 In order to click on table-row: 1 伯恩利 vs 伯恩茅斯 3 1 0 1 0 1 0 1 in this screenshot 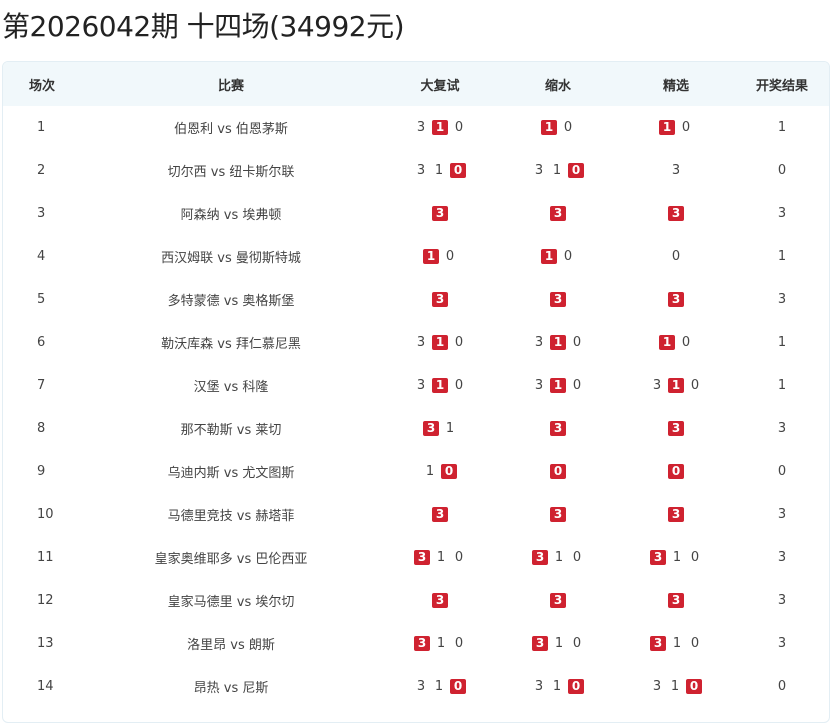, I will do `click(416, 127)`.